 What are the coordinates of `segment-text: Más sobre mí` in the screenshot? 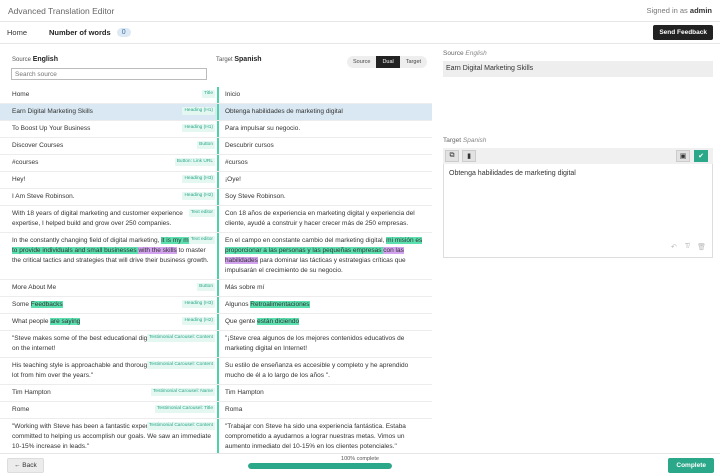 It's located at (245, 287).